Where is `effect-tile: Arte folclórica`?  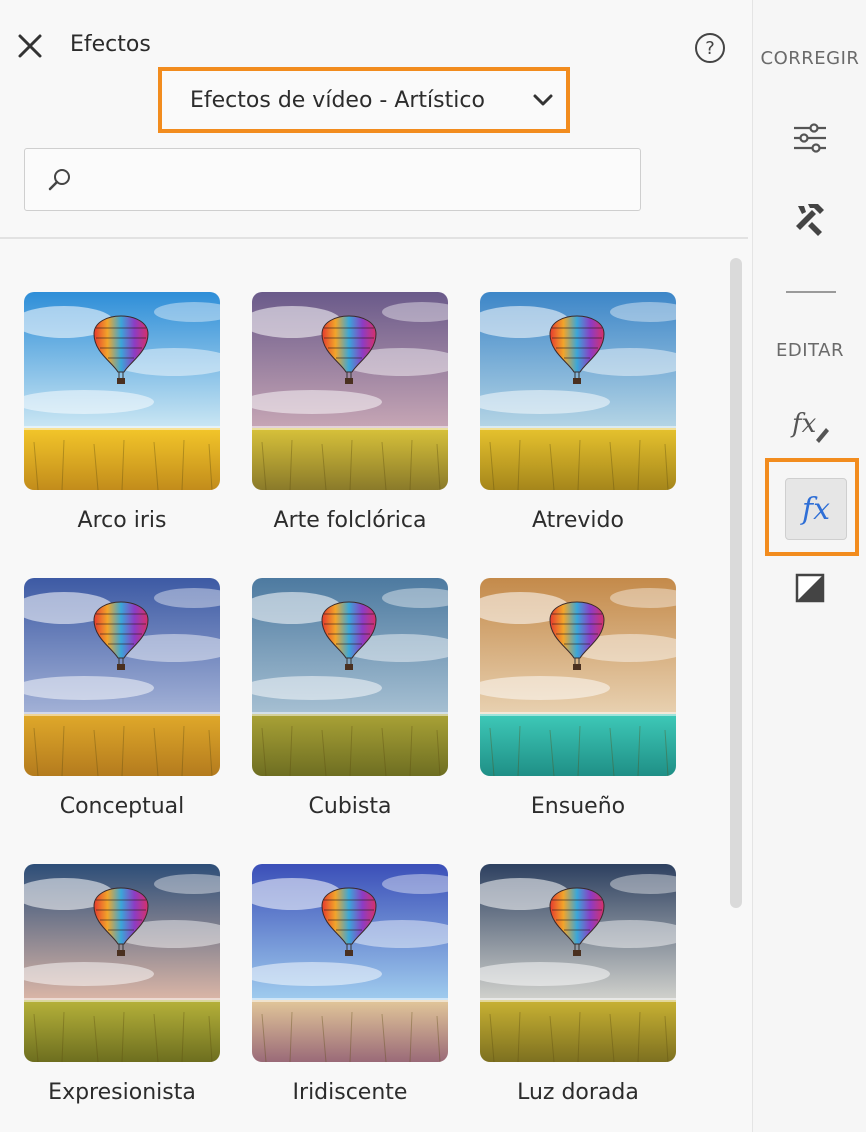 effect-tile: Arte folclórica is located at coordinates (350, 412).